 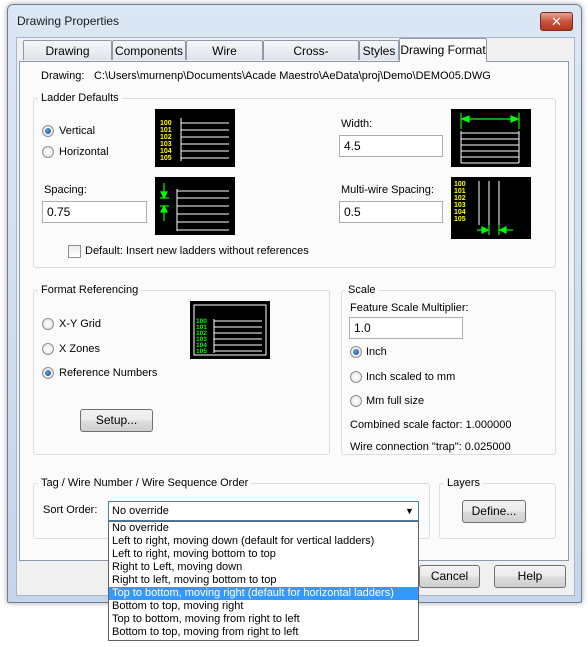 I want to click on sort-order-option: Bottom to top, moving from right to left, so click(x=263, y=632).